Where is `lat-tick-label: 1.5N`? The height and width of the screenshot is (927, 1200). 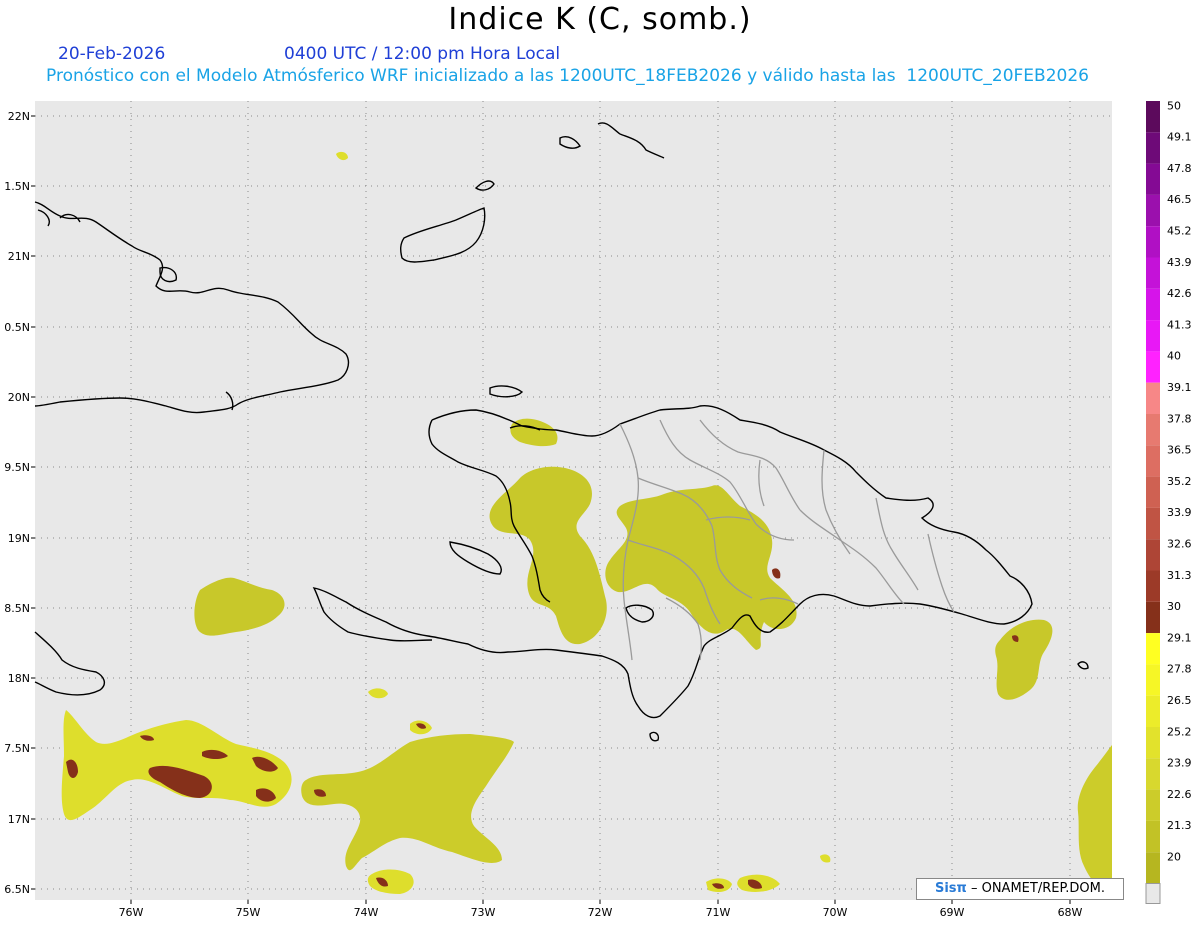
lat-tick-label: 1.5N is located at coordinates (17, 186).